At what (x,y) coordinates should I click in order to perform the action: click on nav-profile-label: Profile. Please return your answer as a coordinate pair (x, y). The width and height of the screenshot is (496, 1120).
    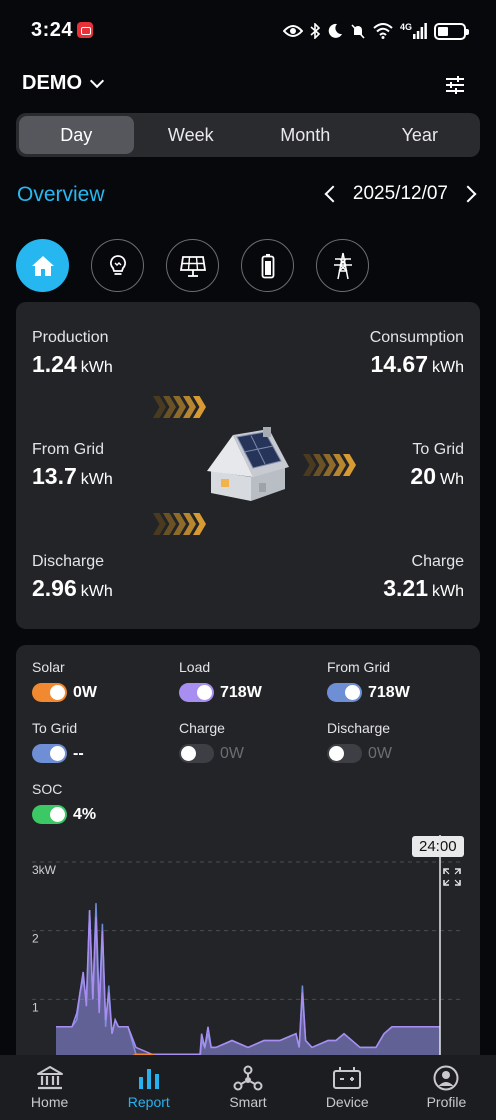
    Looking at the image, I should click on (446, 1102).